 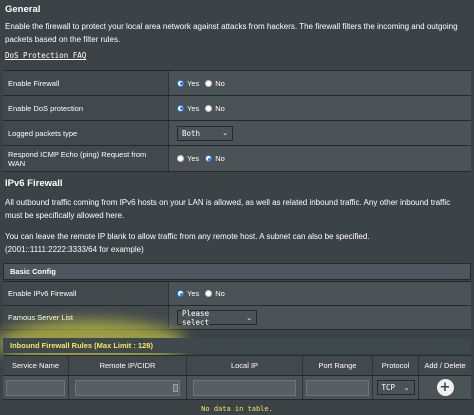 I want to click on inbound-rule-input-row: TCP ⌄ +, so click(x=237, y=388).